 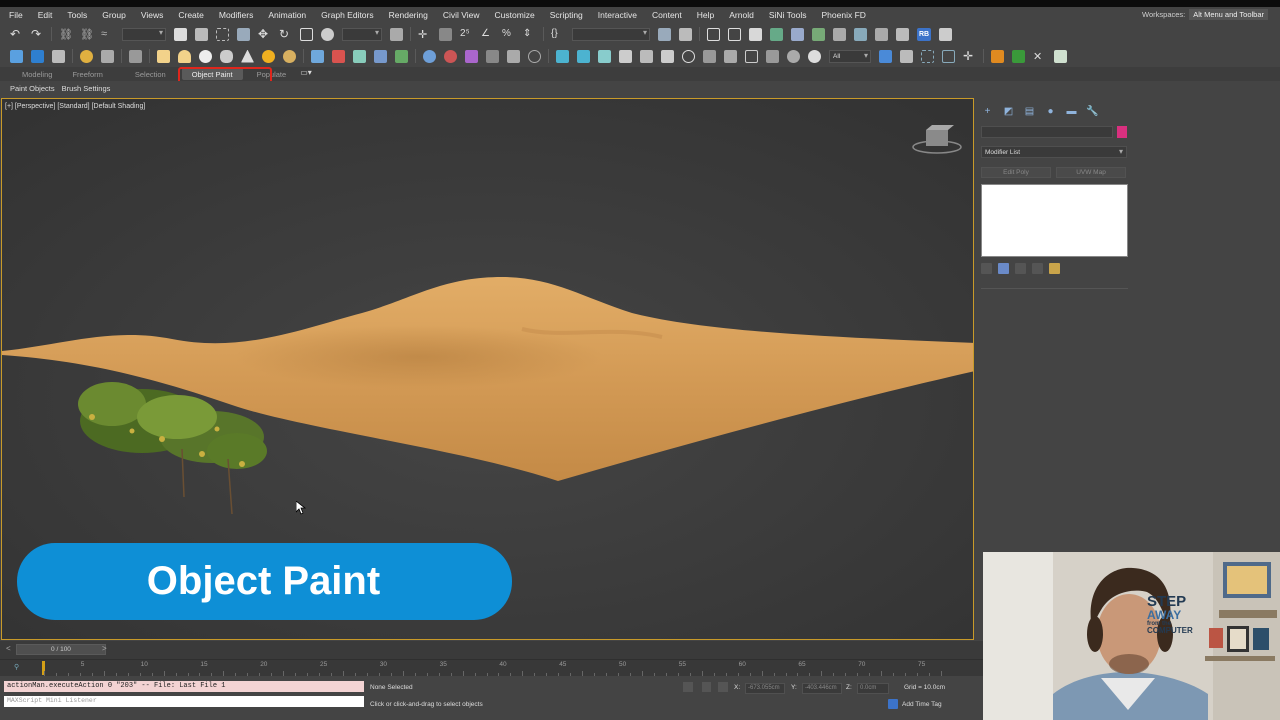 I want to click on menu-civil-view: Civil View, so click(x=460, y=15).